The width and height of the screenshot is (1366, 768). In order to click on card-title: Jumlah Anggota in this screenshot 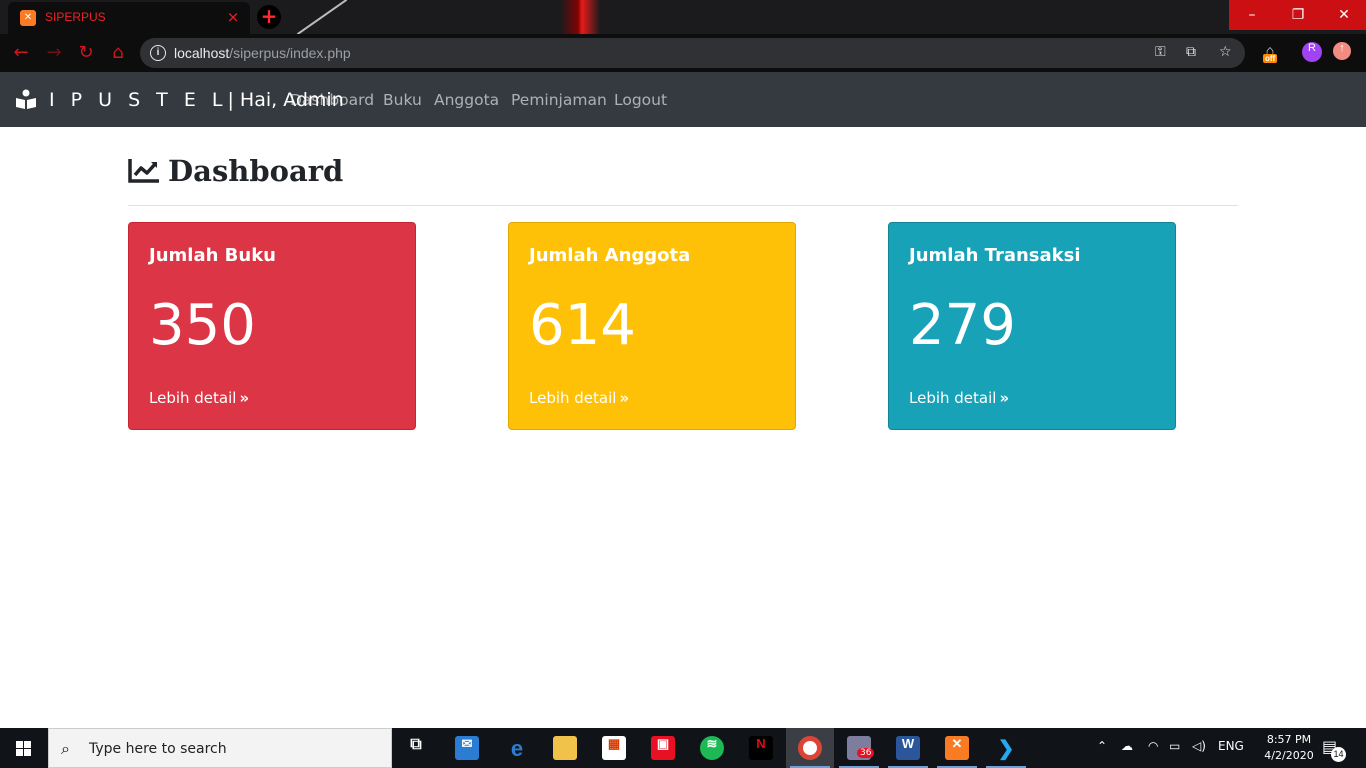, I will do `click(610, 255)`.